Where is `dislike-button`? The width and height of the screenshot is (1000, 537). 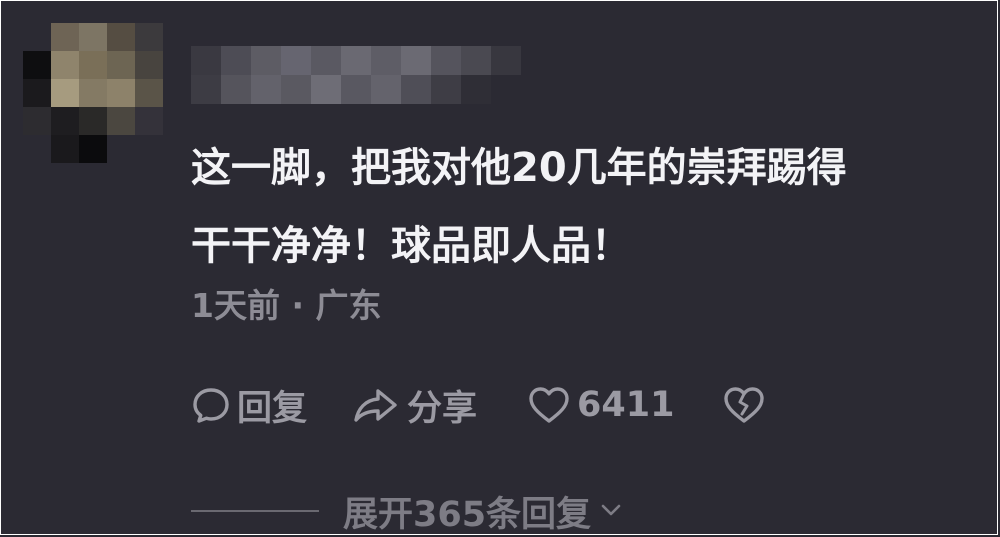 dislike-button is located at coordinates (744, 405).